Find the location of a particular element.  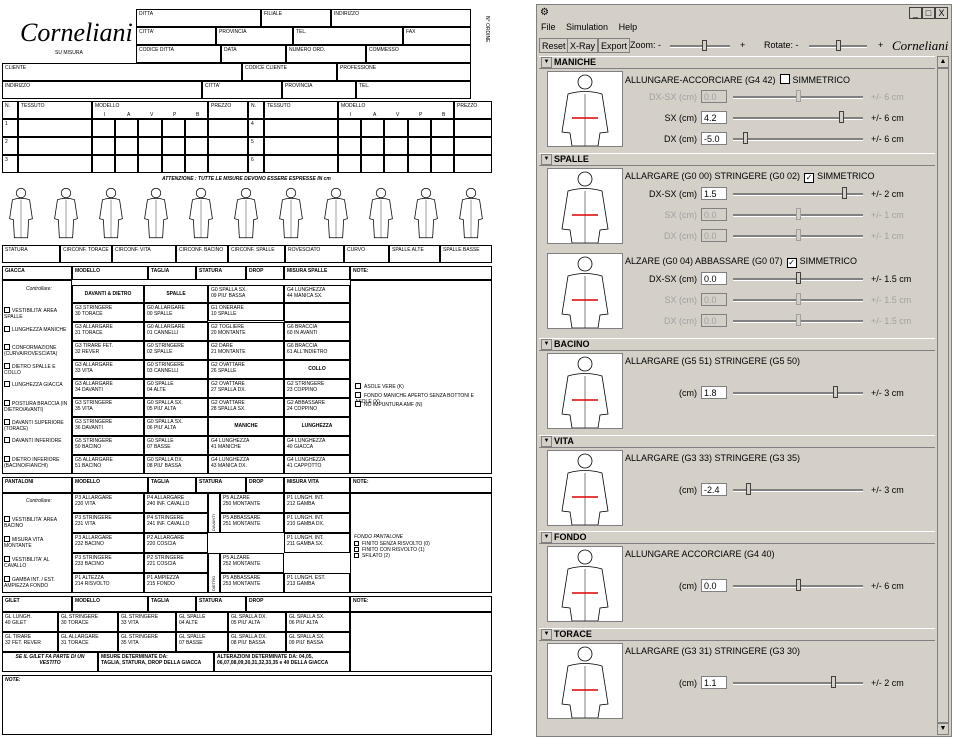

scrollbar-thumb is located at coordinates (943, 395).